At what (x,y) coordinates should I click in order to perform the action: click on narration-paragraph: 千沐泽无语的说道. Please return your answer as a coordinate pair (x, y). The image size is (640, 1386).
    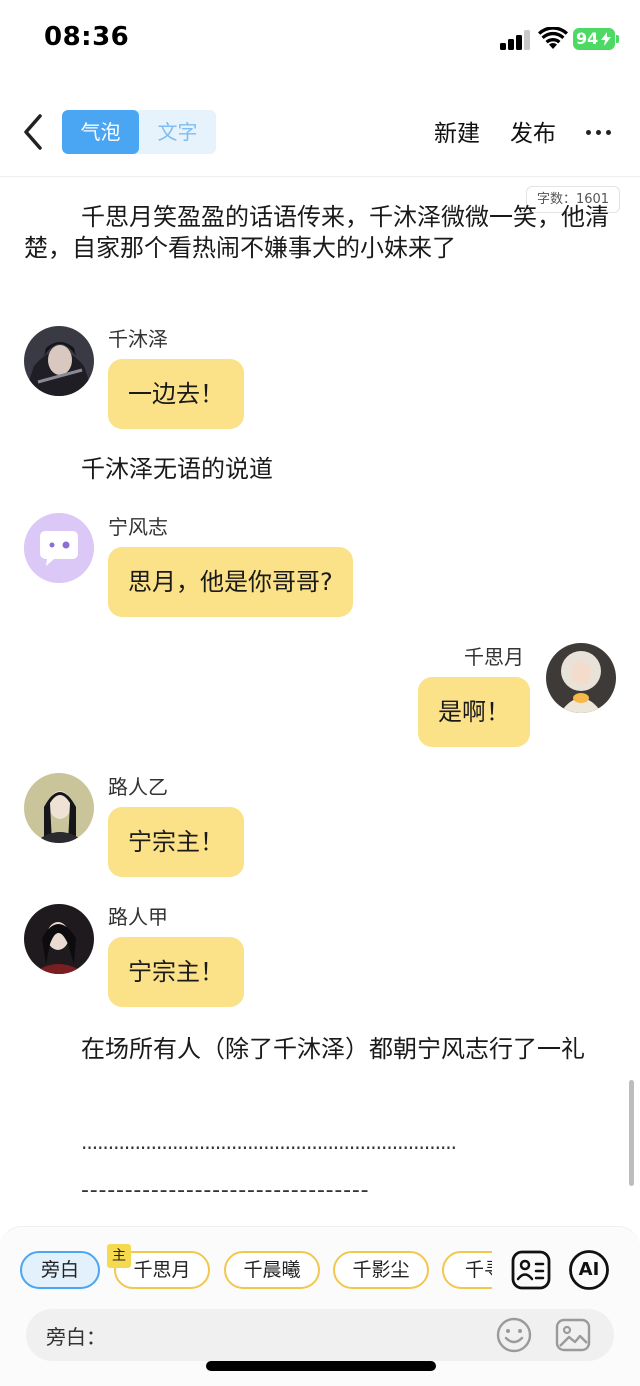
    Looking at the image, I should click on (320, 469).